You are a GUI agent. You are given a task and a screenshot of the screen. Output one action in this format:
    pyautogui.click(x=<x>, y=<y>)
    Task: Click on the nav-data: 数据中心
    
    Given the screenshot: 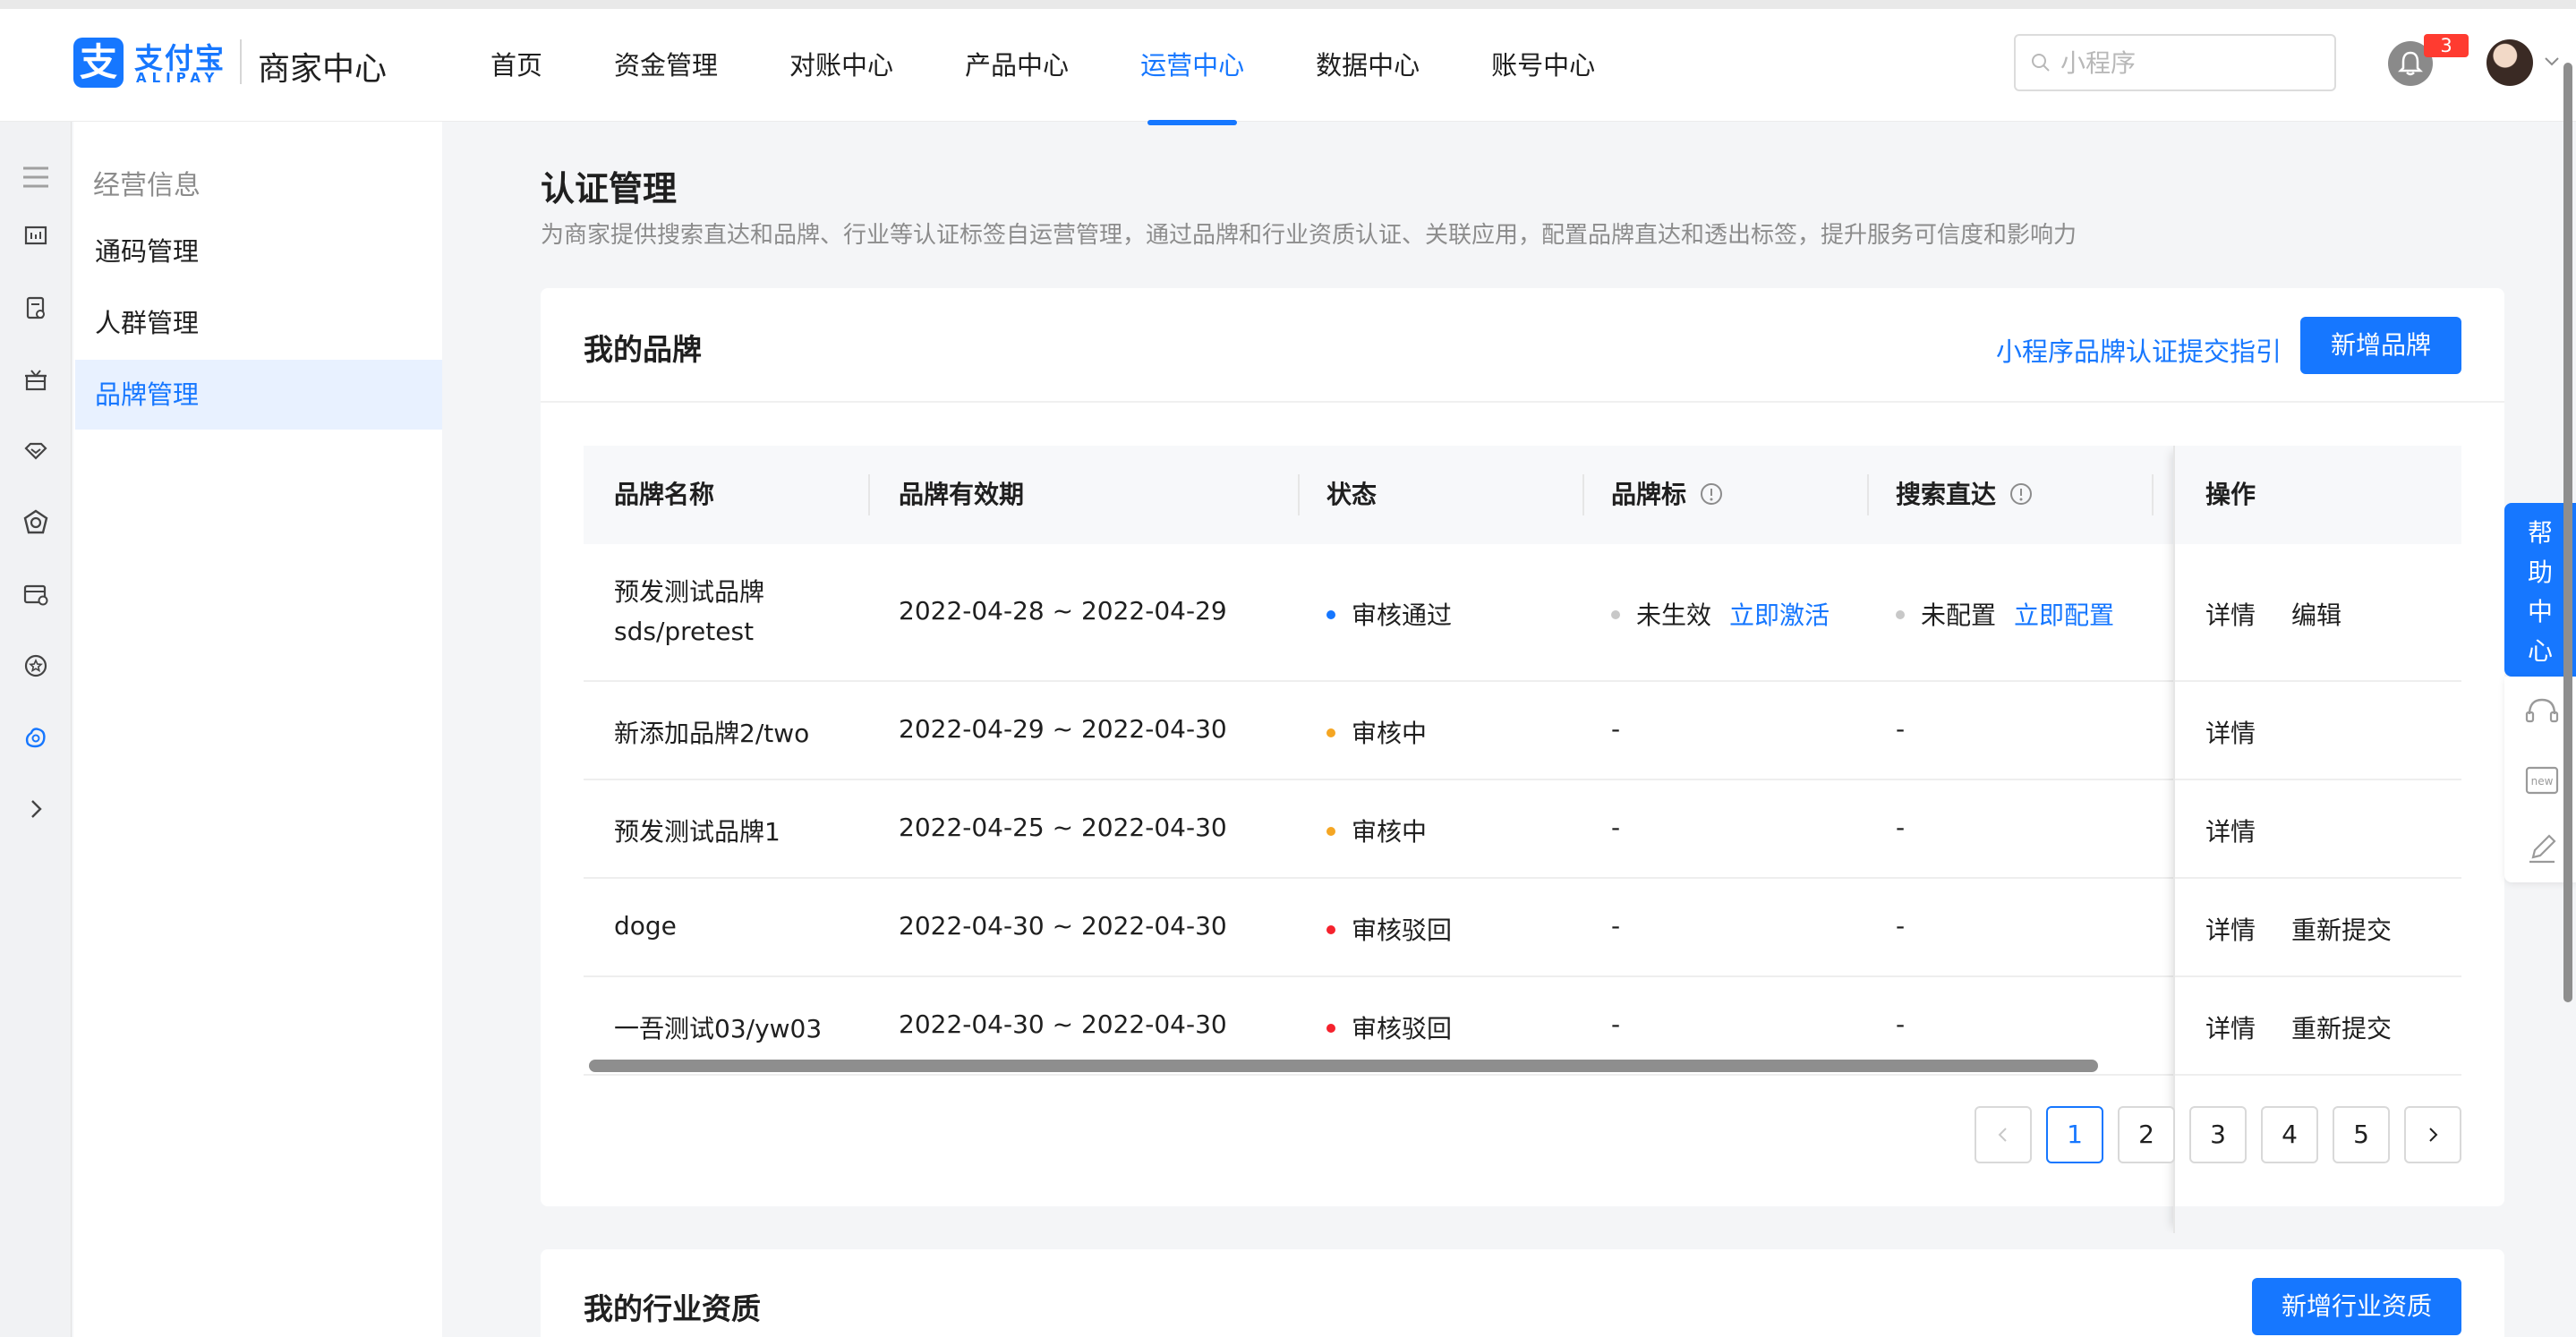 What is the action you would take?
    pyautogui.click(x=1368, y=64)
    